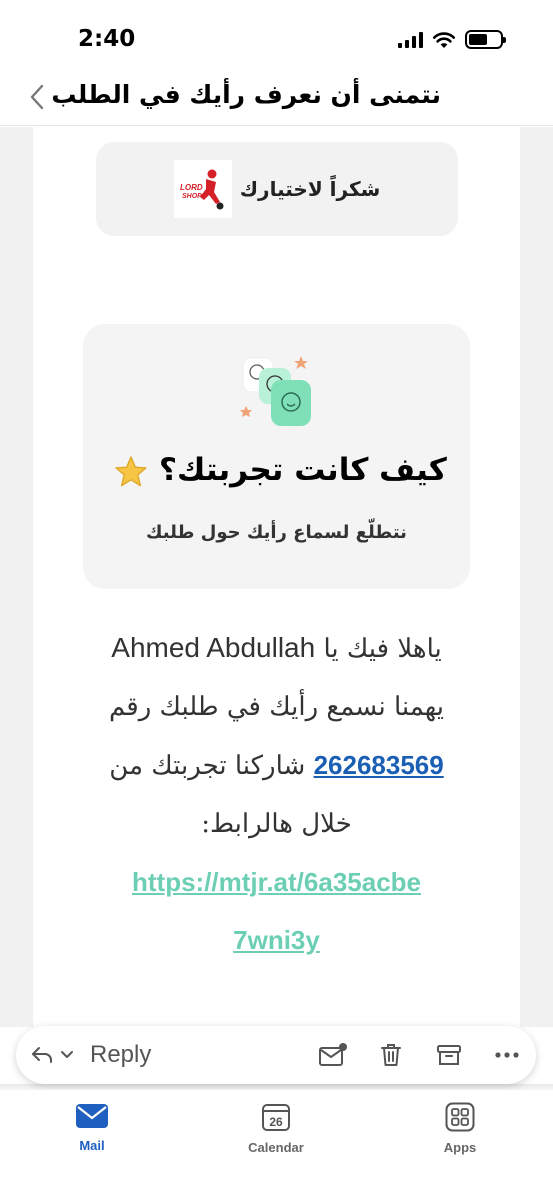 The width and height of the screenshot is (553, 1200). Describe the element at coordinates (485, 39) in the screenshot. I see `battery-icon` at that location.